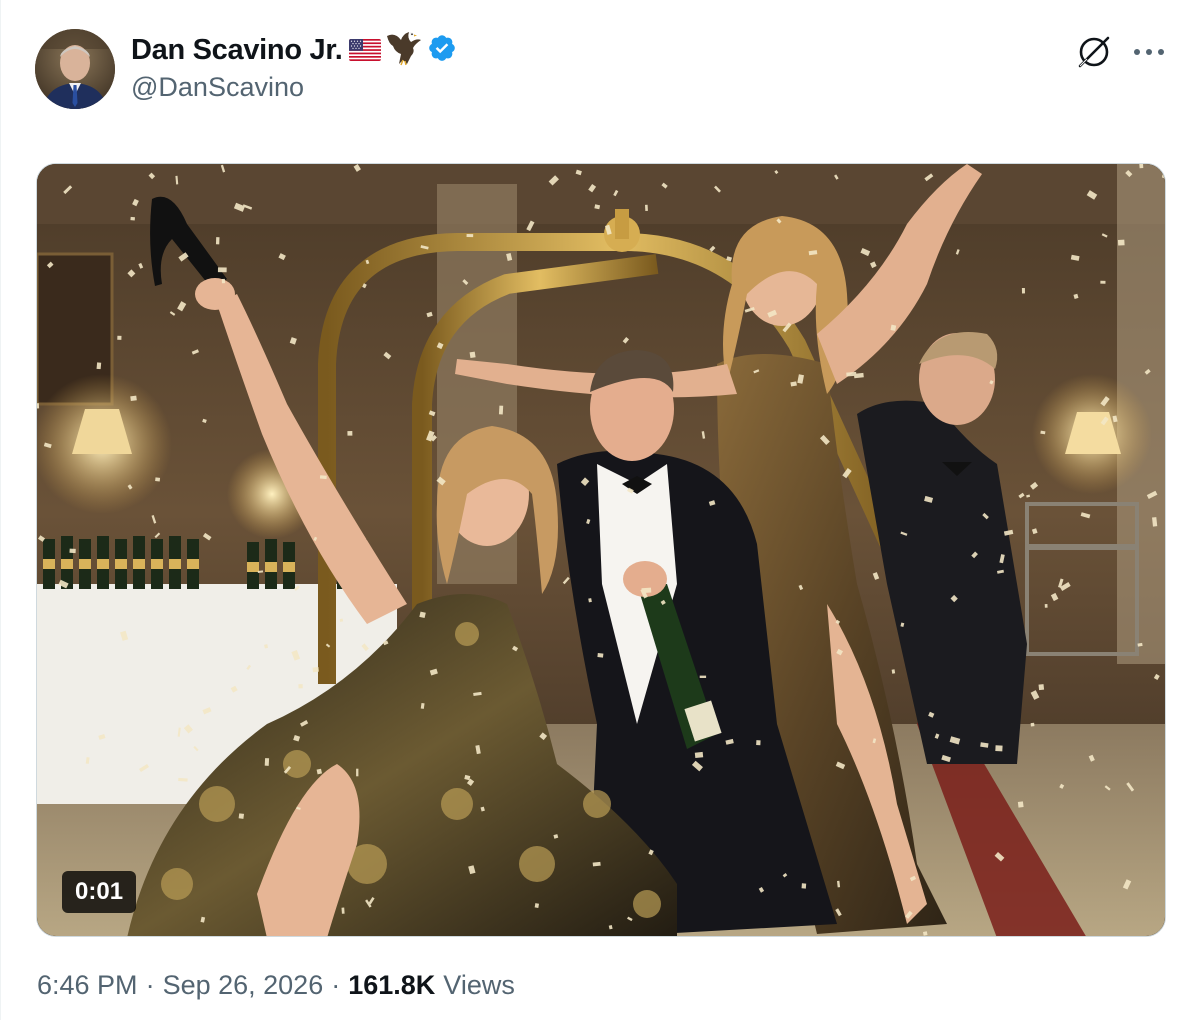 This screenshot has height=1020, width=1194. I want to click on grok-icon, so click(1094, 52).